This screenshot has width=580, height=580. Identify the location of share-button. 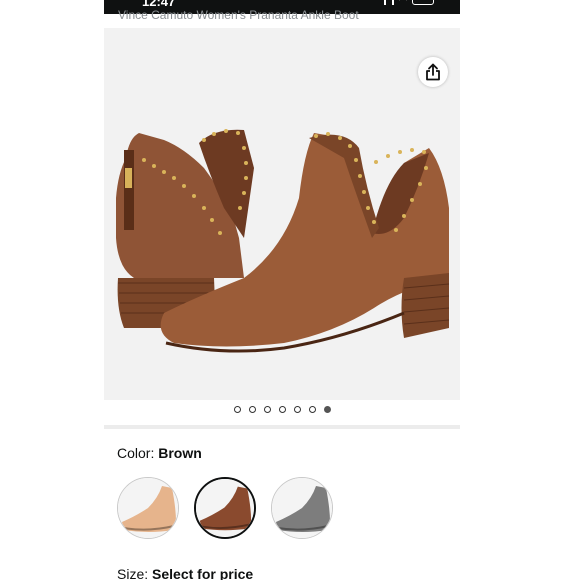
(433, 72).